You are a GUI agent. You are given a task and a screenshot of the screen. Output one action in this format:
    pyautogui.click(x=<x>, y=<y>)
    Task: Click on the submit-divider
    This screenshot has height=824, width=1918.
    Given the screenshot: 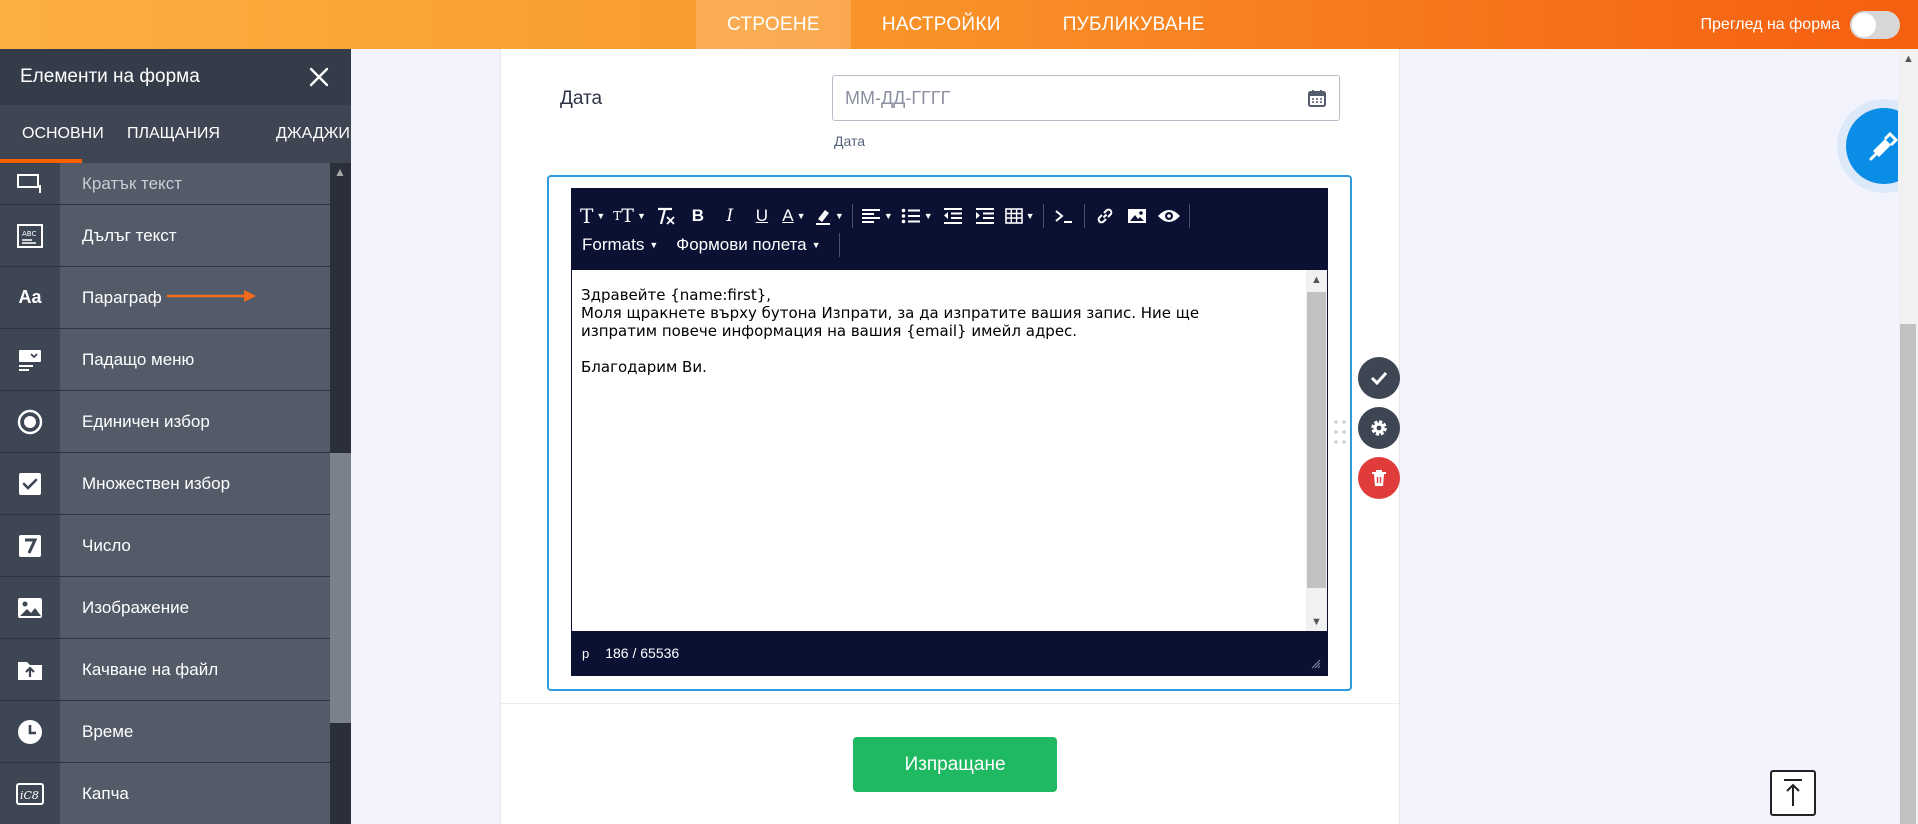 What is the action you would take?
    pyautogui.click(x=950, y=703)
    